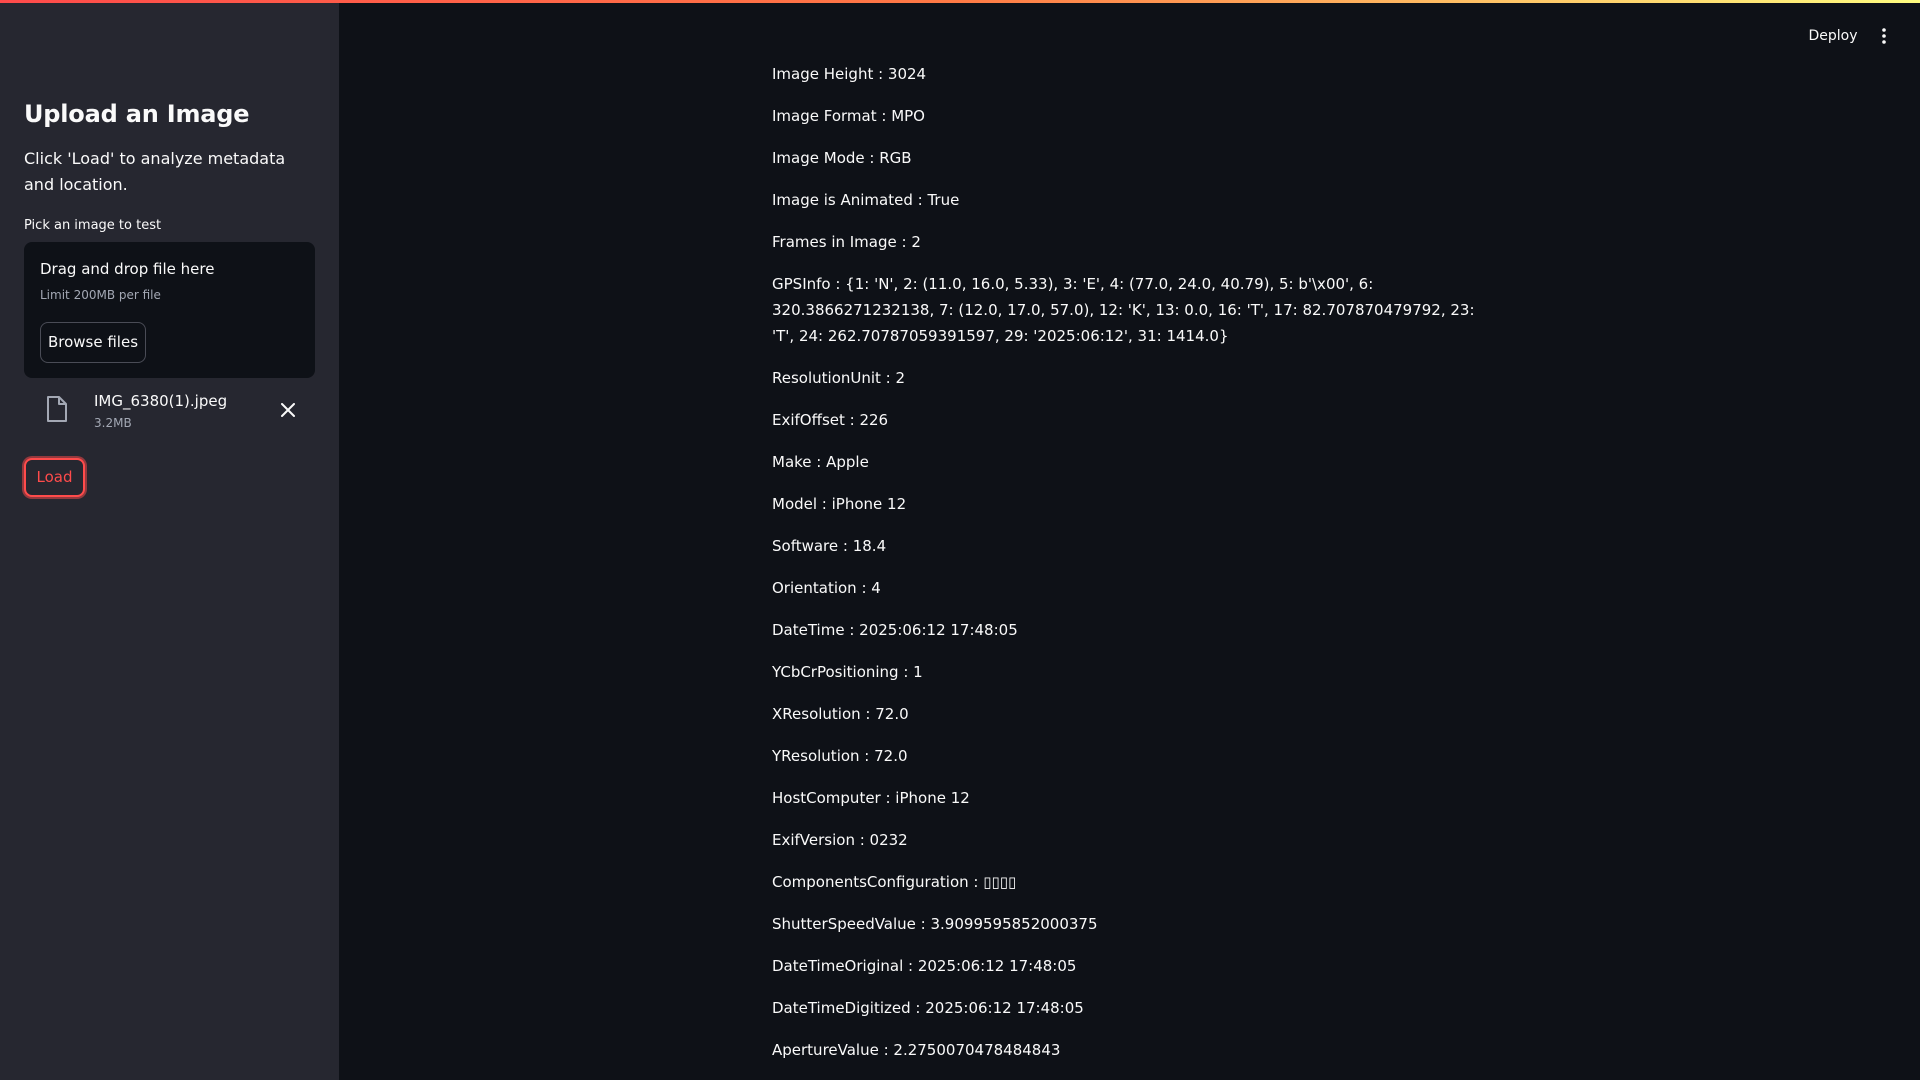  I want to click on sidebar-title: Upload an Image, so click(137, 114).